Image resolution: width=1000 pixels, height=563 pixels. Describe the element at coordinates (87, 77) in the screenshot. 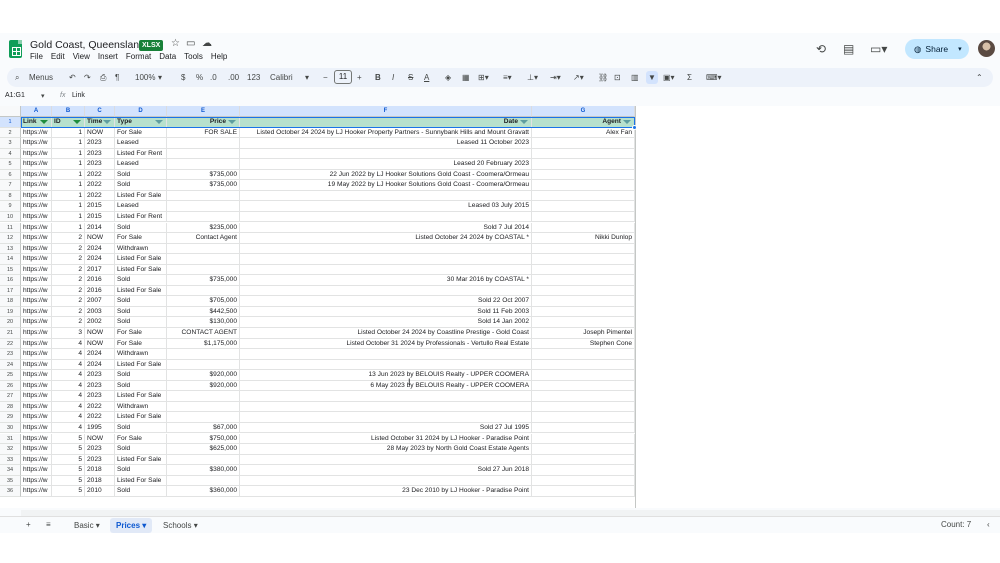

I see `redo-icon: ↷` at that location.